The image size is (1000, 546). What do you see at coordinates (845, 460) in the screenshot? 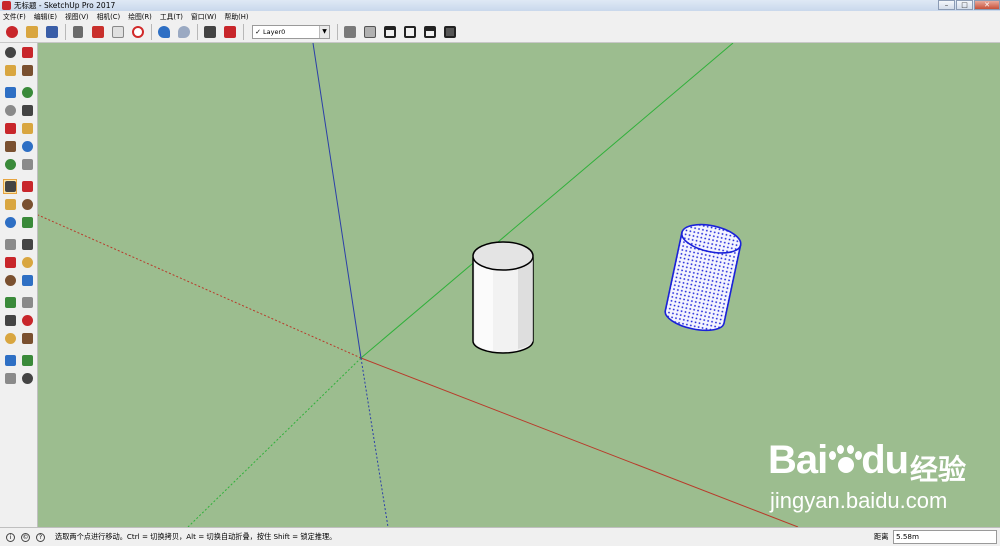
I see `paw-icon` at bounding box center [845, 460].